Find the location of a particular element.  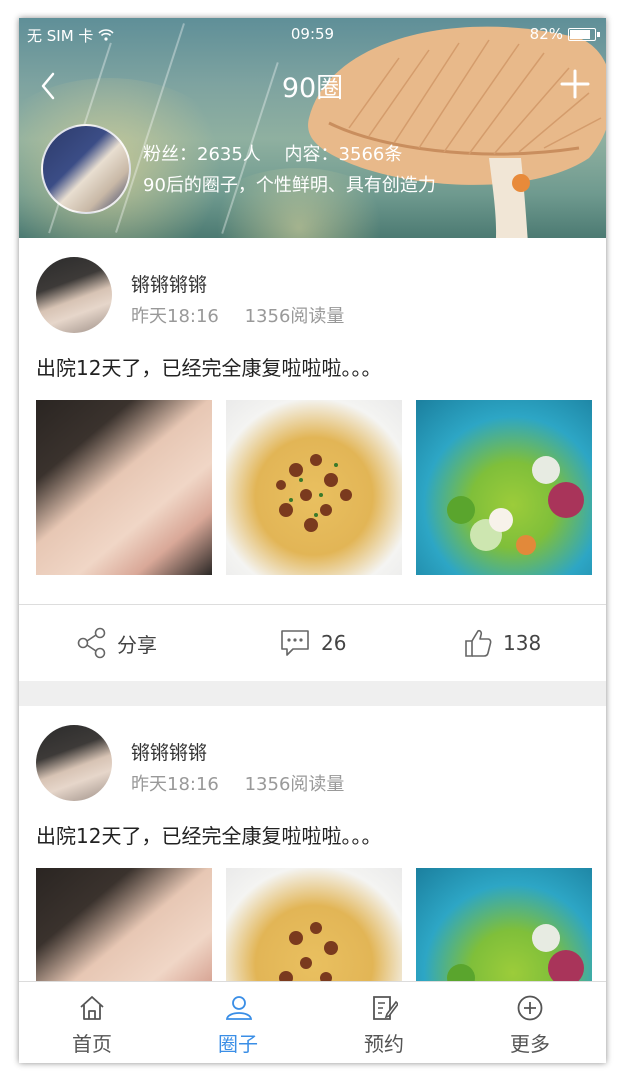

post-image-salad is located at coordinates (504, 487).